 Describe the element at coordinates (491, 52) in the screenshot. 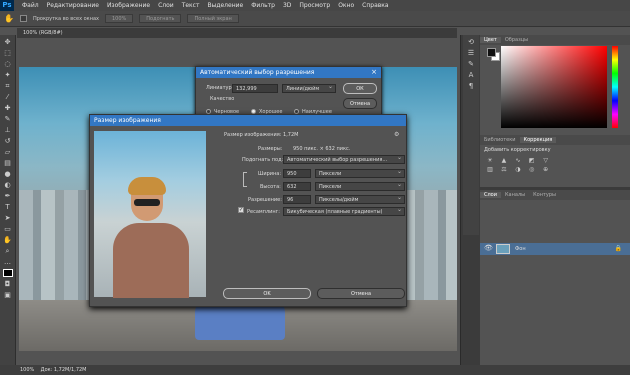

I see `foreground-color-swatch` at that location.